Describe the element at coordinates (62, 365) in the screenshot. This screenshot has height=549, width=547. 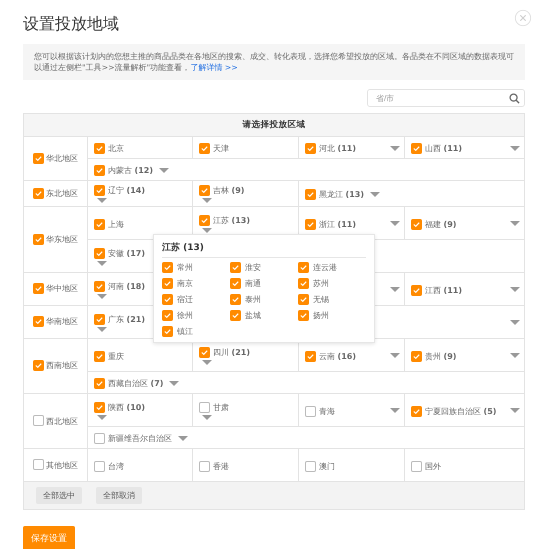
I see `region-label: 西南地区` at that location.